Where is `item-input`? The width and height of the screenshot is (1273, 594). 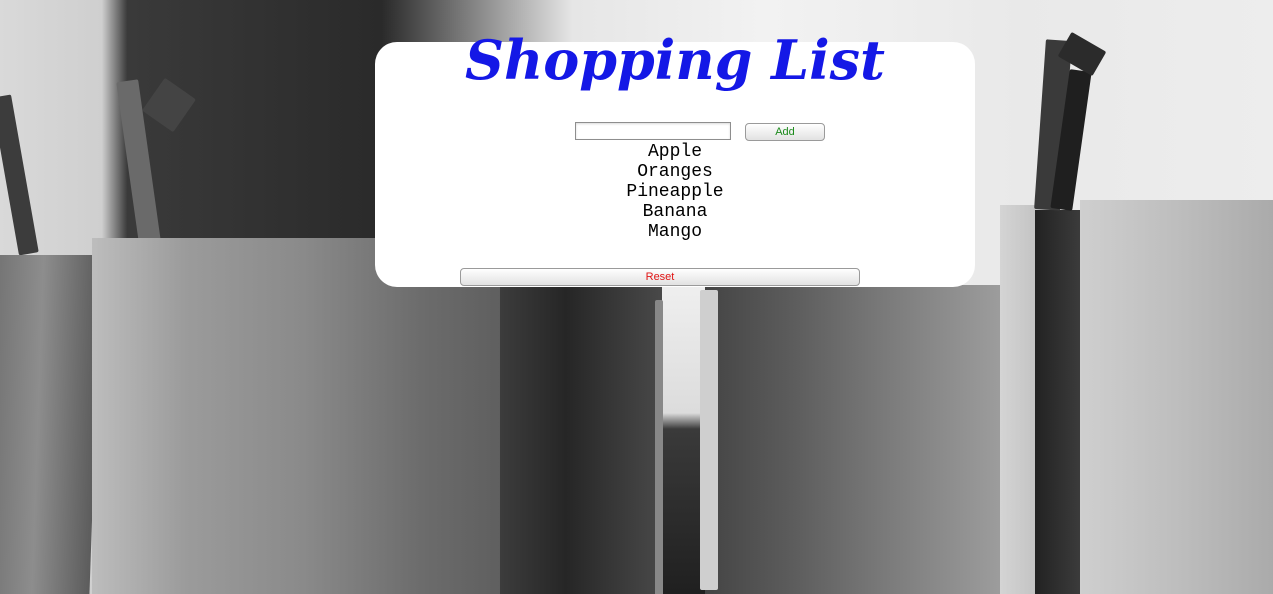
item-input is located at coordinates (653, 131).